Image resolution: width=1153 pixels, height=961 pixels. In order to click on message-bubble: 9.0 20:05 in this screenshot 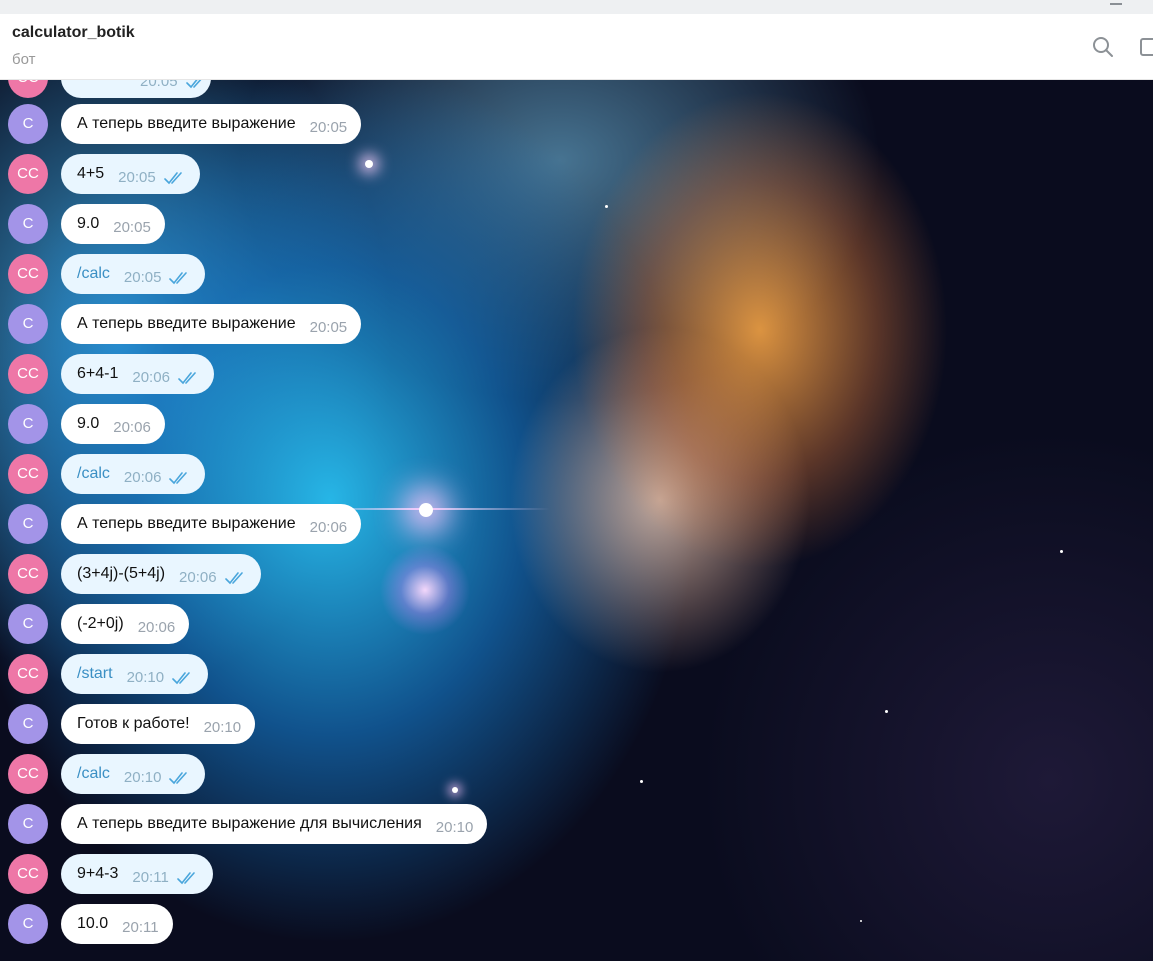, I will do `click(113, 224)`.